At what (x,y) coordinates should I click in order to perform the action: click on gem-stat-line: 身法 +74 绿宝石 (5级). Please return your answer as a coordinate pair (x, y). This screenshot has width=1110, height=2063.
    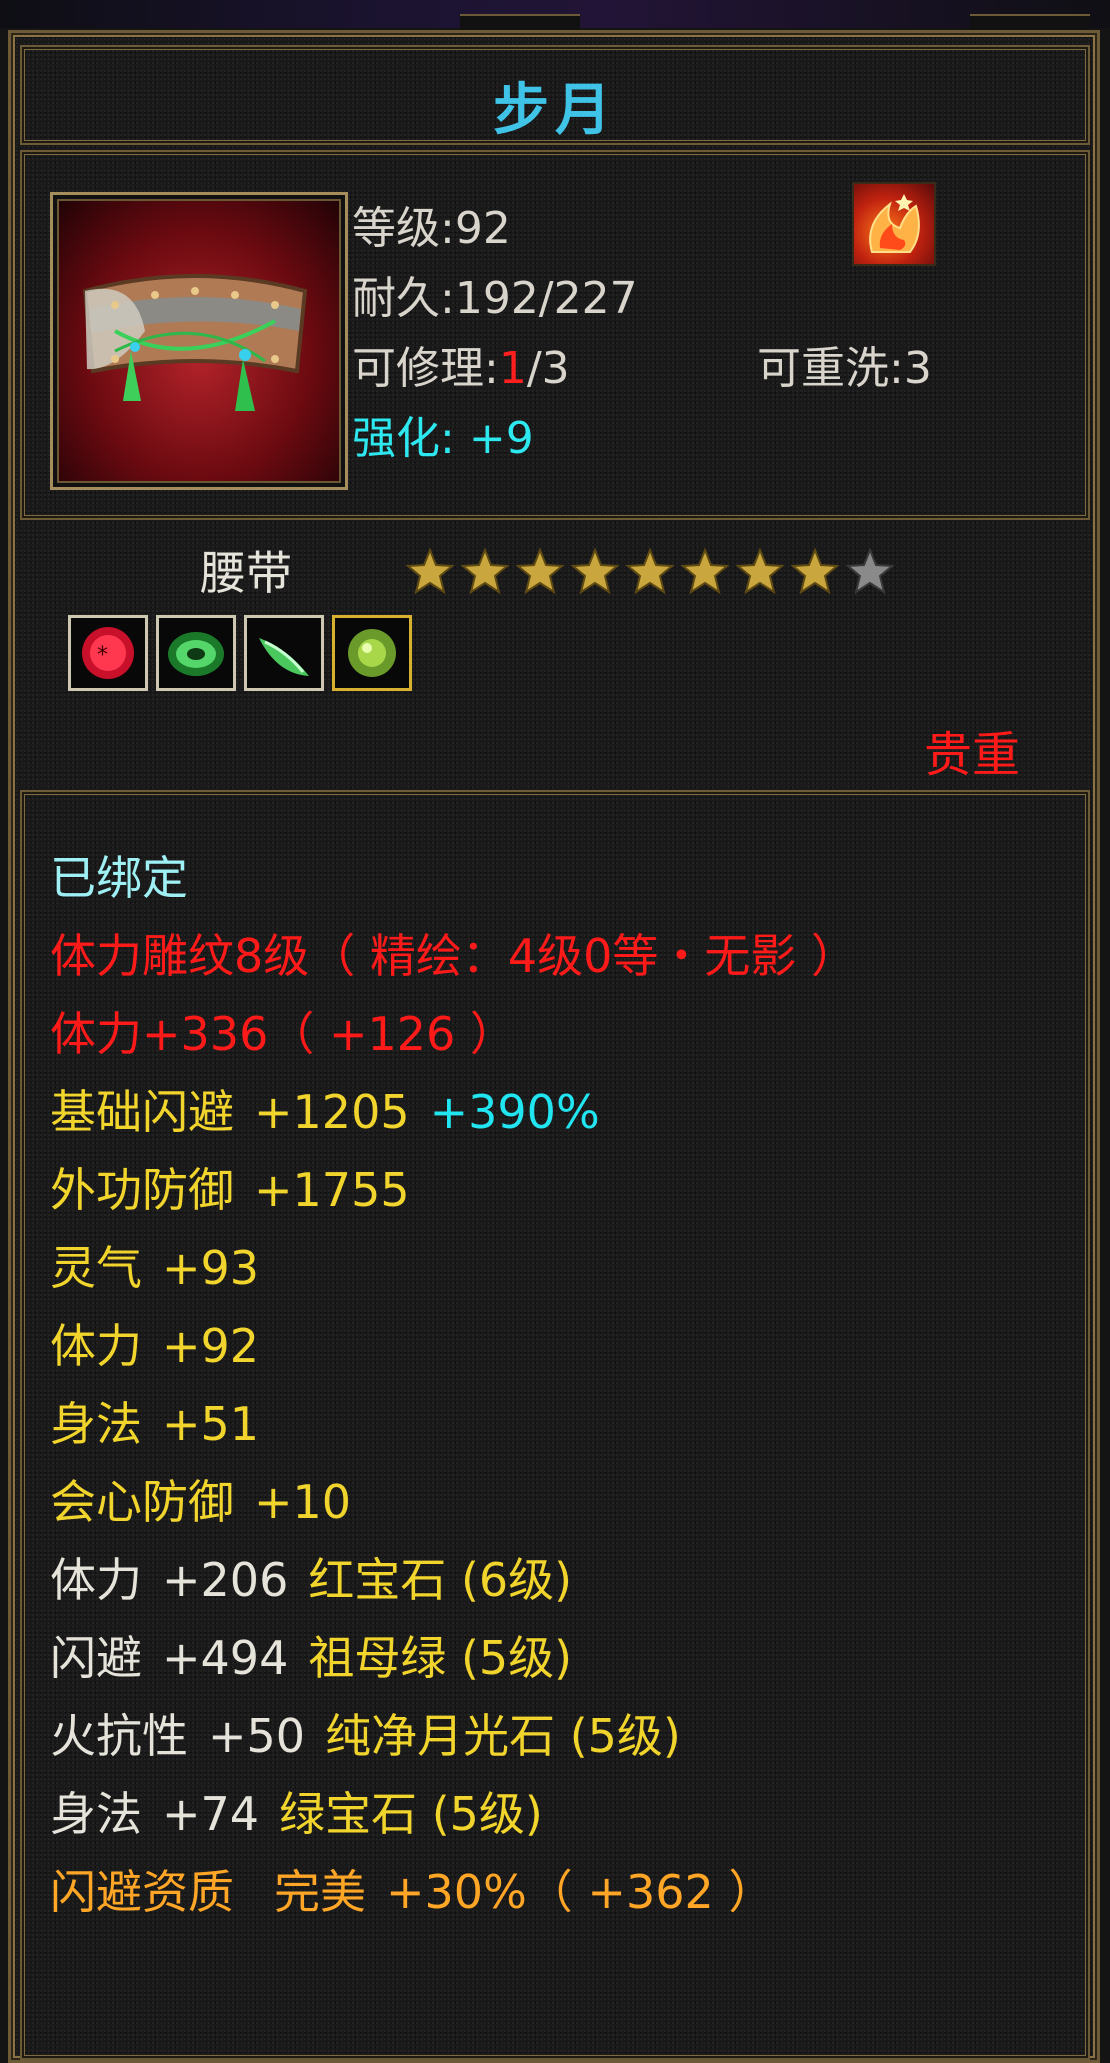
    Looking at the image, I should click on (296, 1811).